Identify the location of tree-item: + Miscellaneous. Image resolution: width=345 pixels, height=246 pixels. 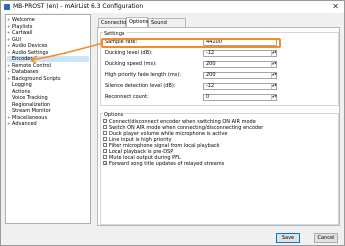
(48, 118).